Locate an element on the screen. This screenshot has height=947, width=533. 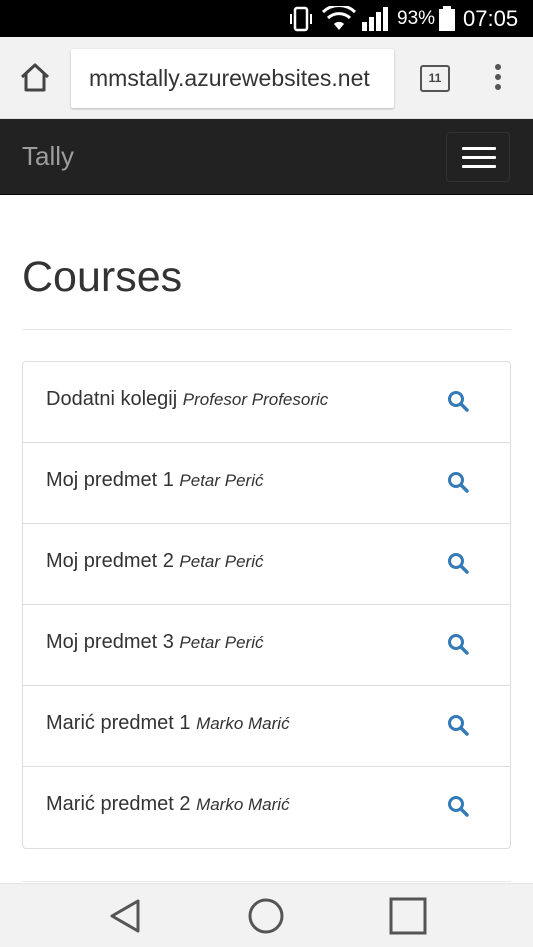
course-name: Moj predmet 2 is located at coordinates (110, 561).